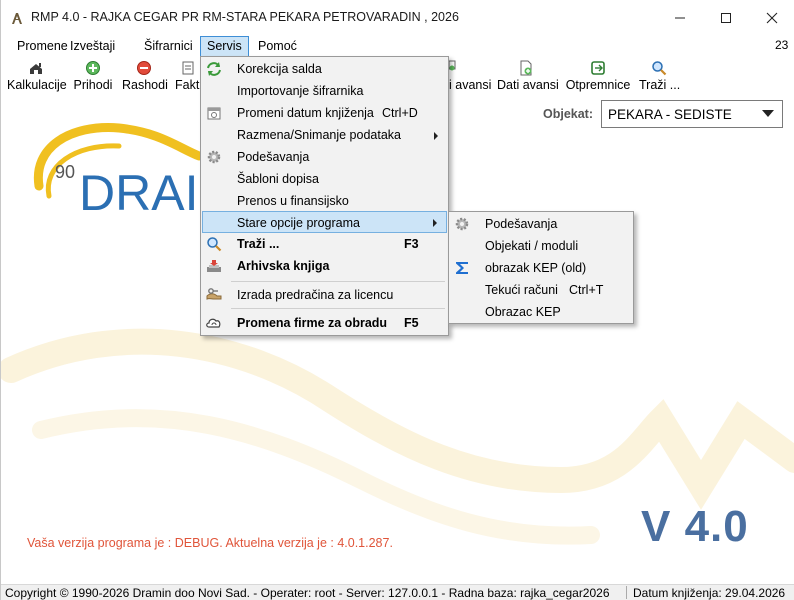  What do you see at coordinates (188, 68) in the screenshot?
I see `invoice-icon` at bounding box center [188, 68].